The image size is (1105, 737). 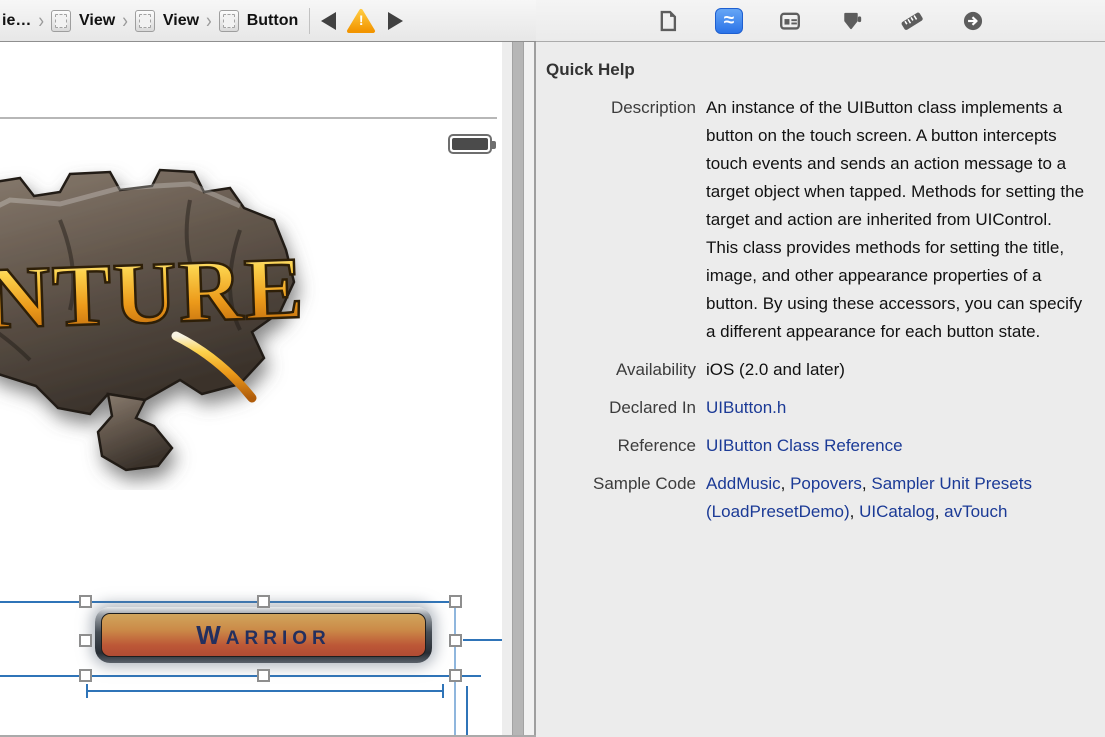 I want to click on panel-margin, so click(x=529, y=389).